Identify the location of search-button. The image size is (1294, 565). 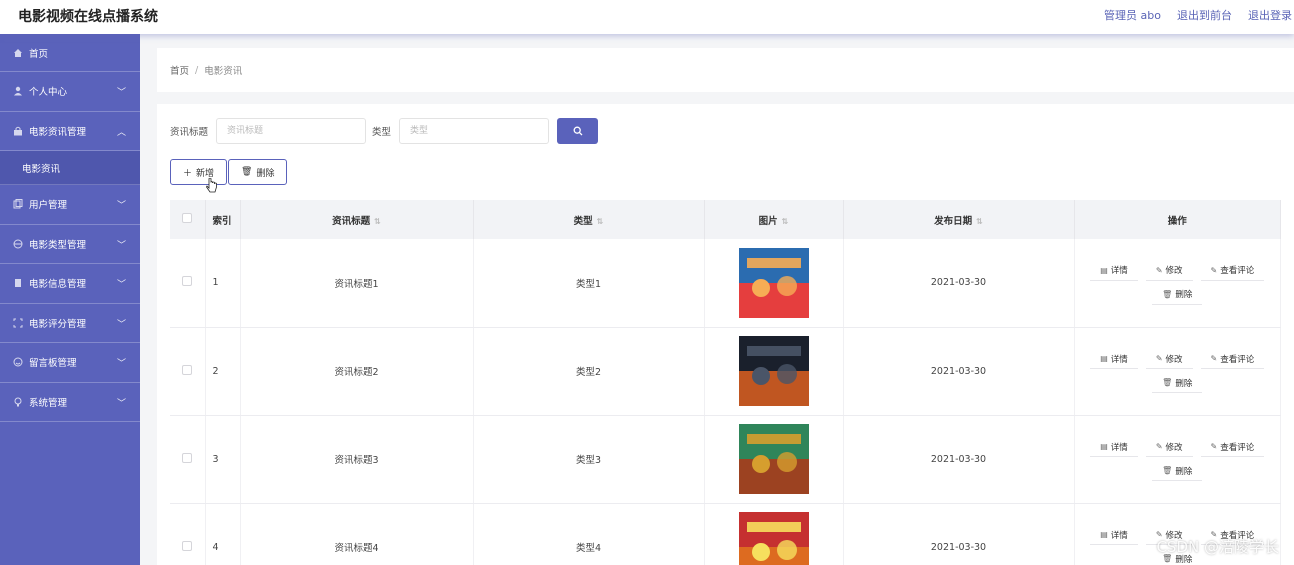
(578, 131).